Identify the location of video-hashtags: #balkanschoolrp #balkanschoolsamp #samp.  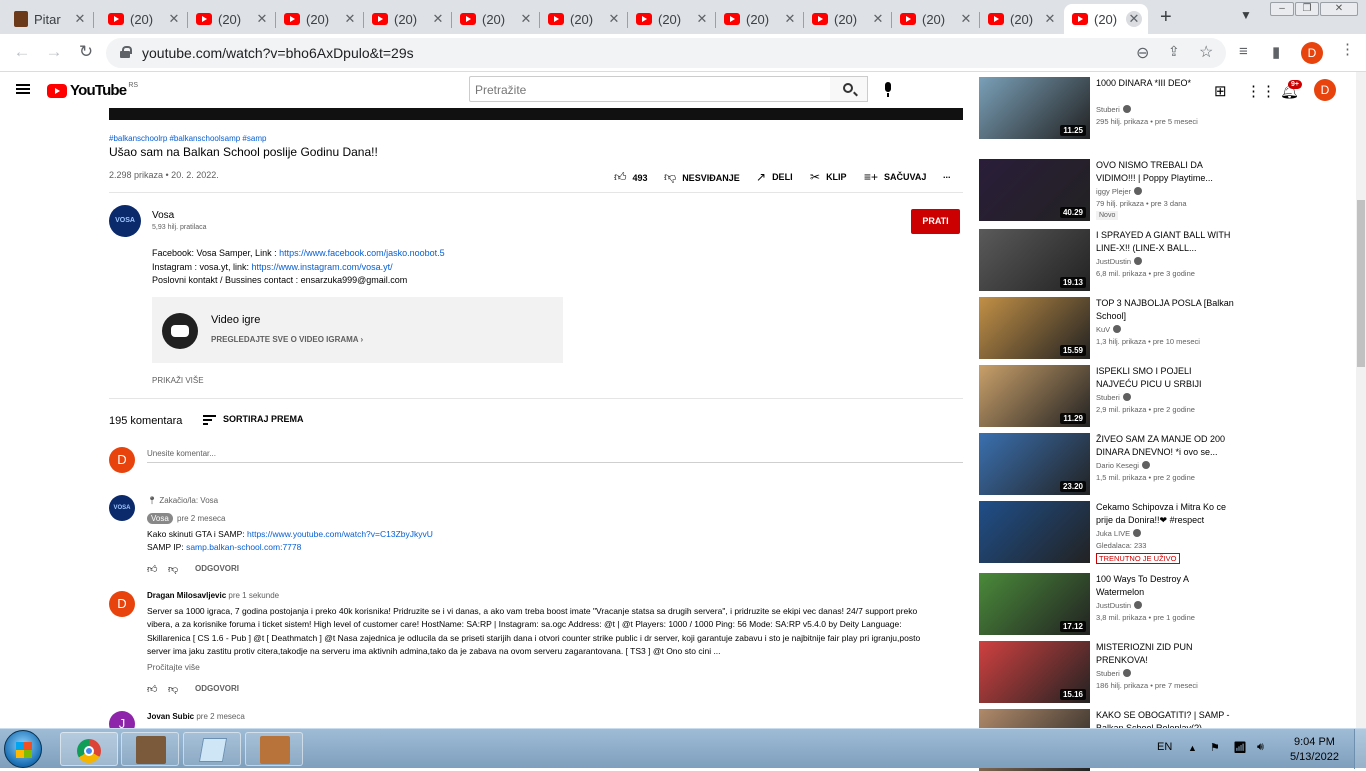
(187, 138).